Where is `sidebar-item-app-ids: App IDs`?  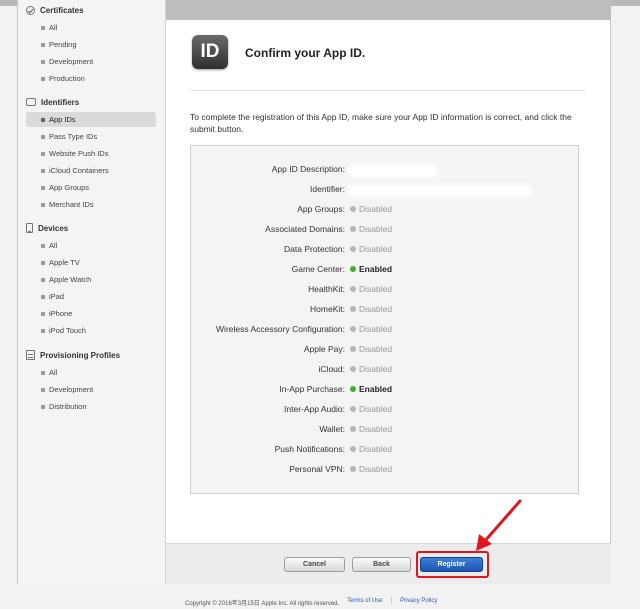
sidebar-item-app-ids: App IDs is located at coordinates (91, 119).